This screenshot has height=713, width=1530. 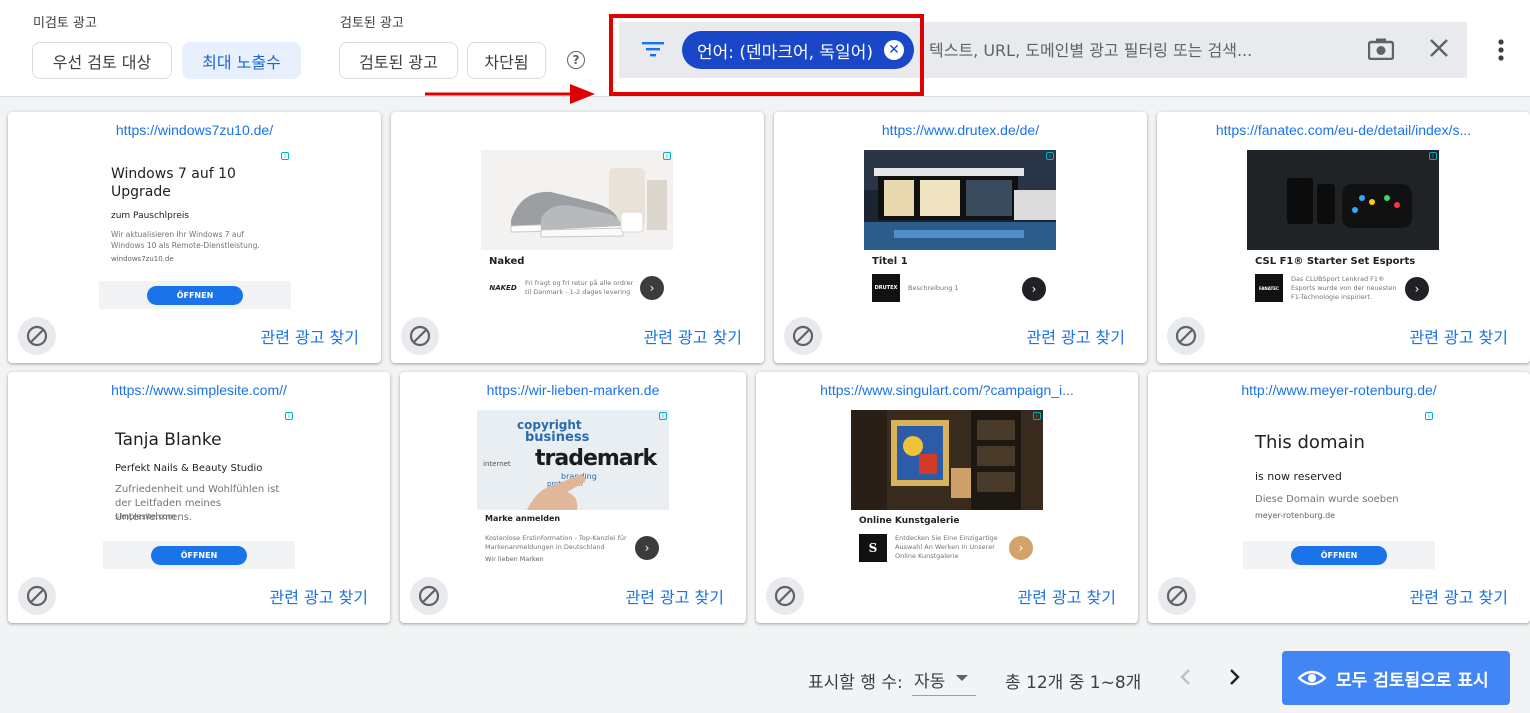 I want to click on eye-icon, so click(x=1312, y=678).